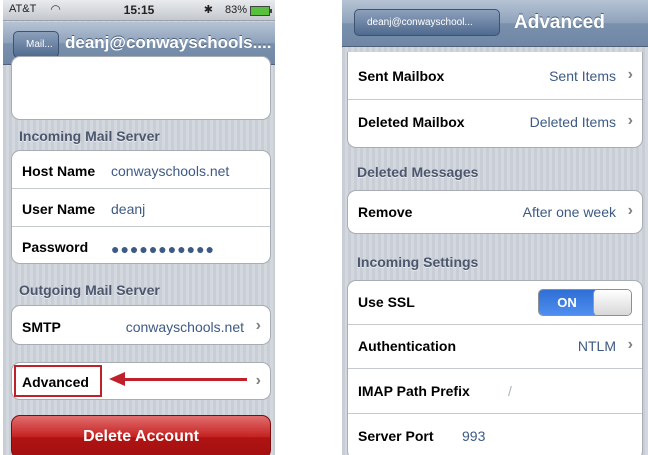 The height and width of the screenshot is (455, 648). I want to click on highlight-box, so click(58, 381).